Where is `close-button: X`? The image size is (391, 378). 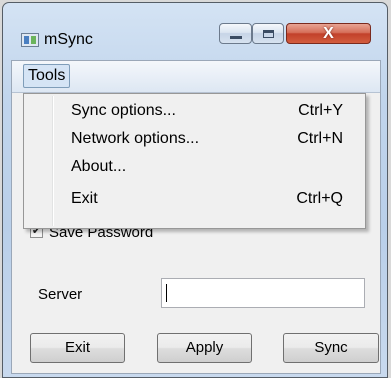 close-button: X is located at coordinates (328, 33).